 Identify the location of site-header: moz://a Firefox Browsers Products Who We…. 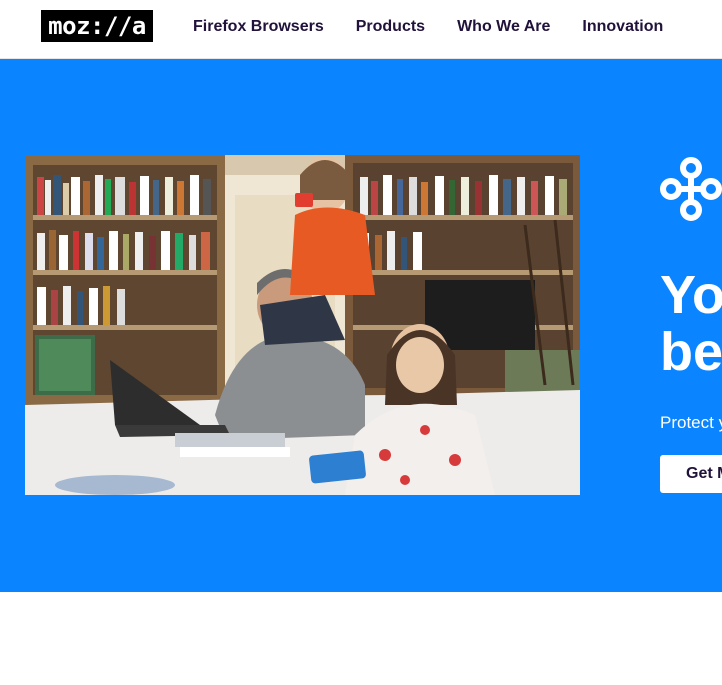
(361, 29).